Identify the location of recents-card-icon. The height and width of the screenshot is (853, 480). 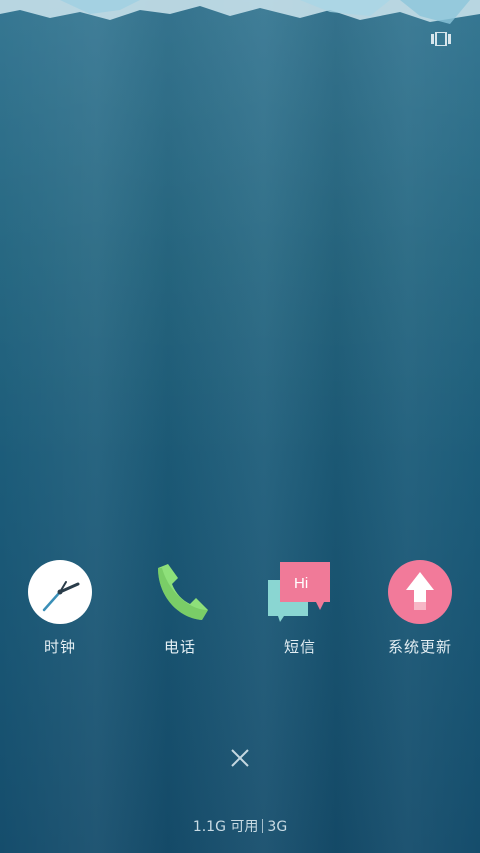
(441, 39).